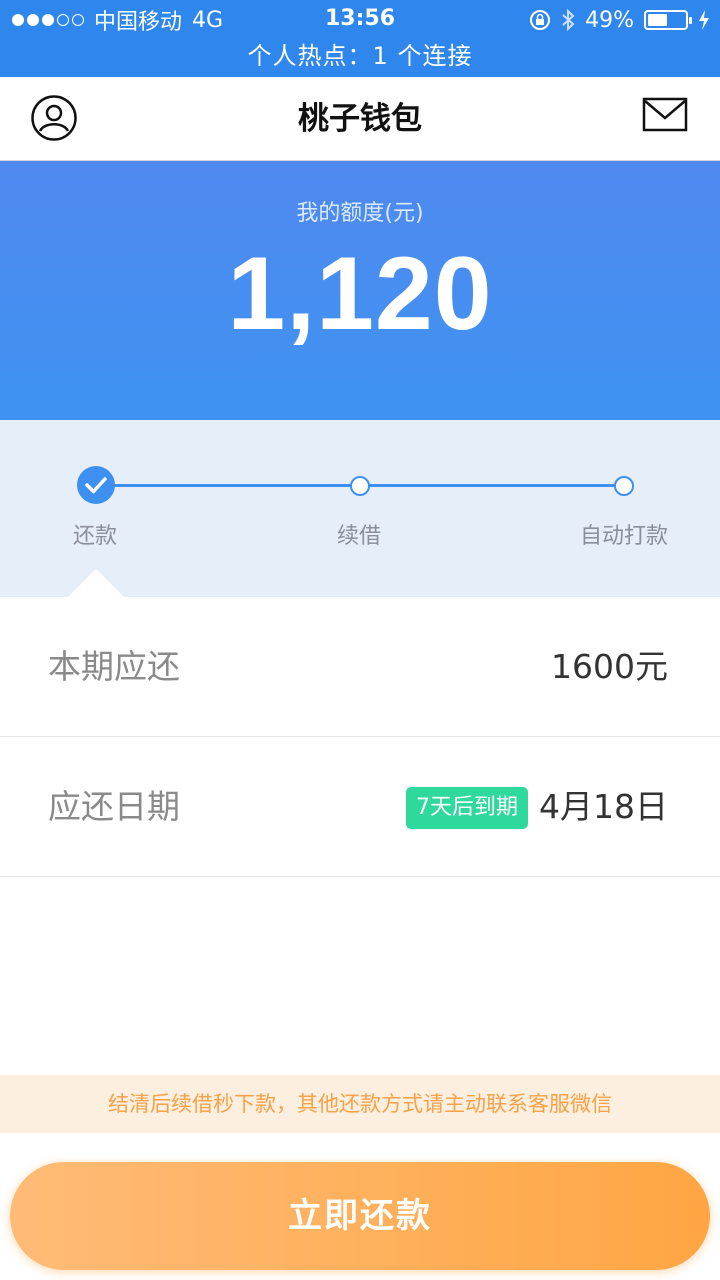 This screenshot has height=1280, width=720. What do you see at coordinates (467, 808) in the screenshot?
I see `due-countdown-badge: 7天后到期` at bounding box center [467, 808].